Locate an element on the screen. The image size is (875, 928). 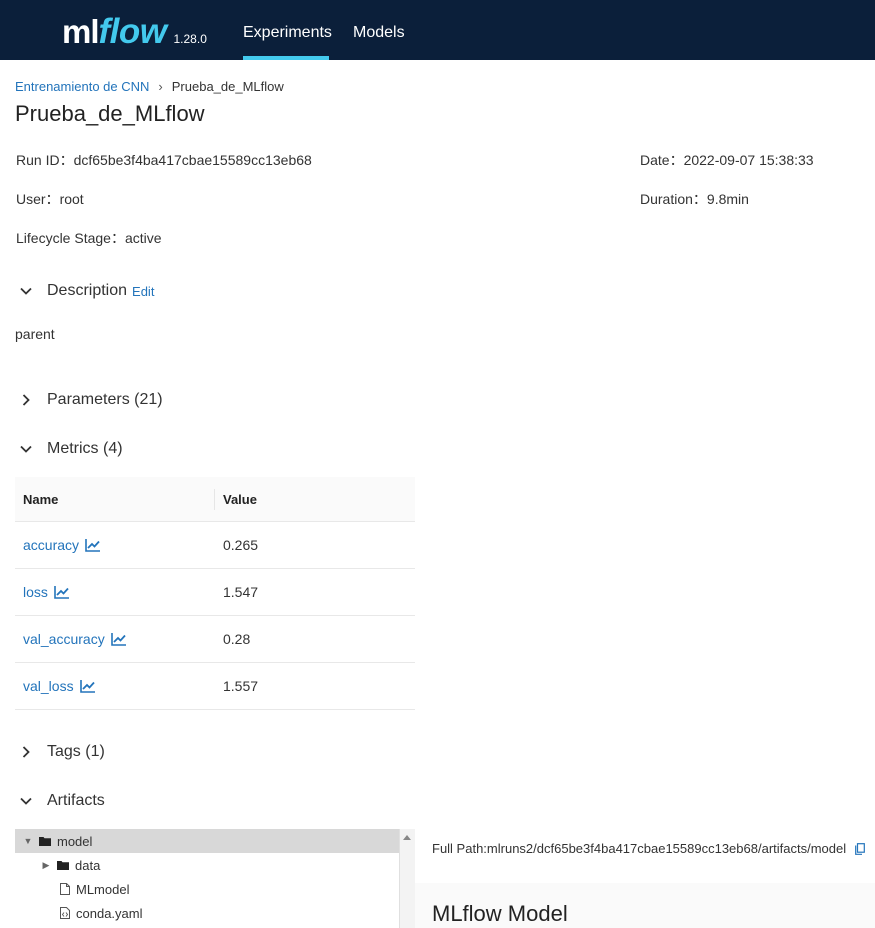
parameters-section-header: Parameters (21) is located at coordinates (91, 400).